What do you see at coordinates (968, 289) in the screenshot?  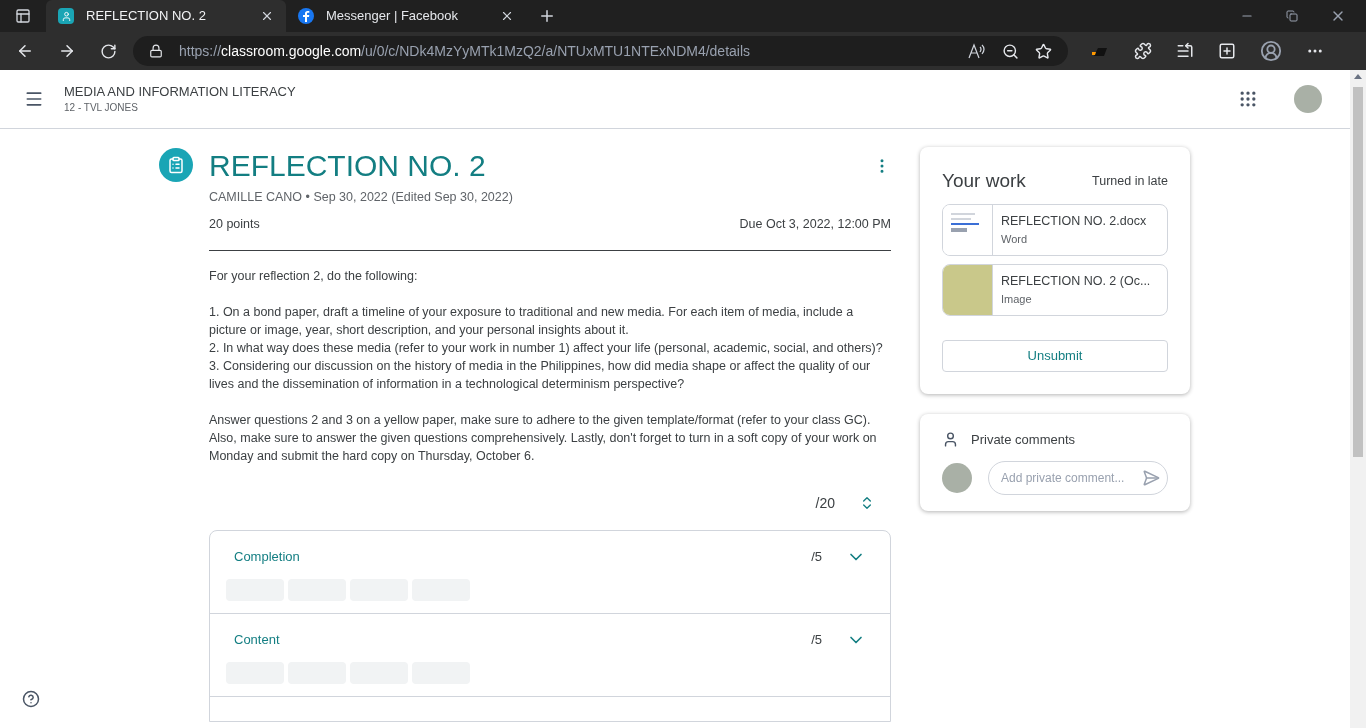 I see `photo-placeholder` at bounding box center [968, 289].